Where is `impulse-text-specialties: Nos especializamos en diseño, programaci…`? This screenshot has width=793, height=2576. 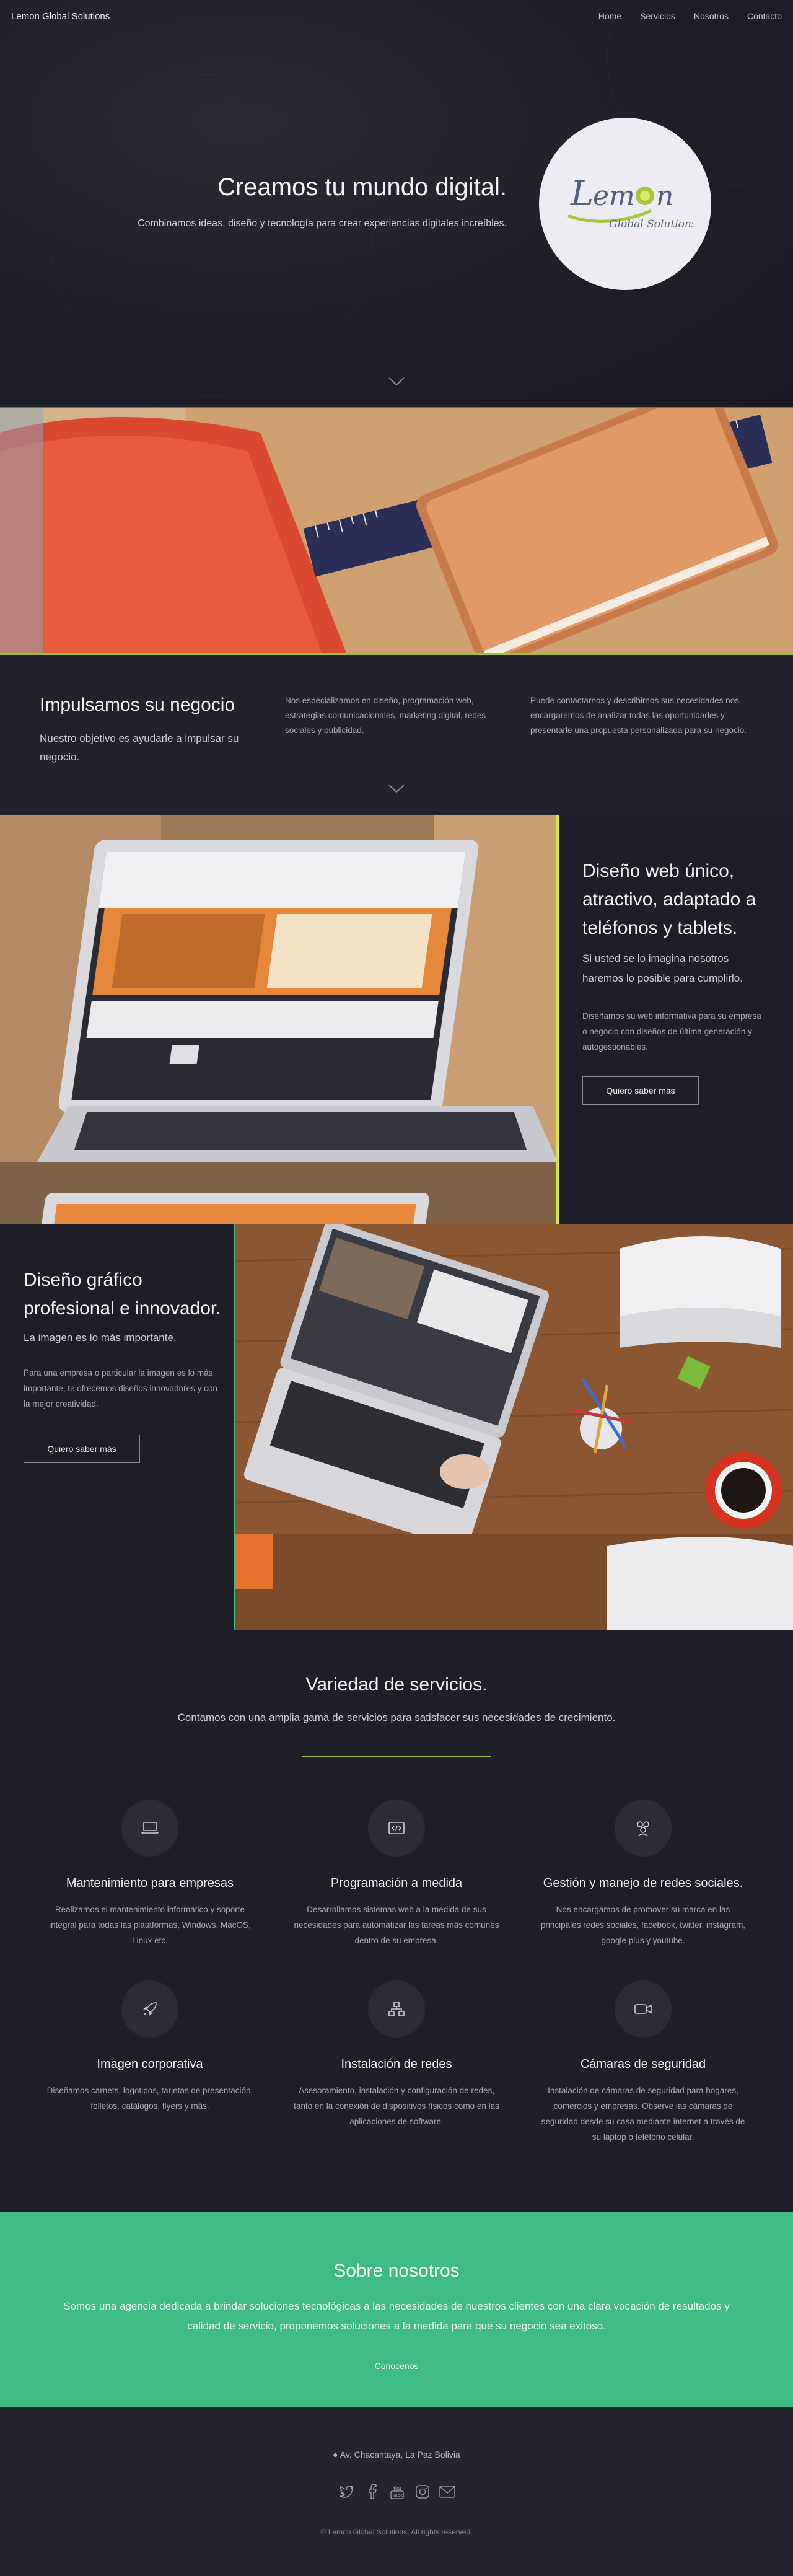
impulse-text-specialties: Nos especializamos en diseño, programaci… is located at coordinates (385, 715).